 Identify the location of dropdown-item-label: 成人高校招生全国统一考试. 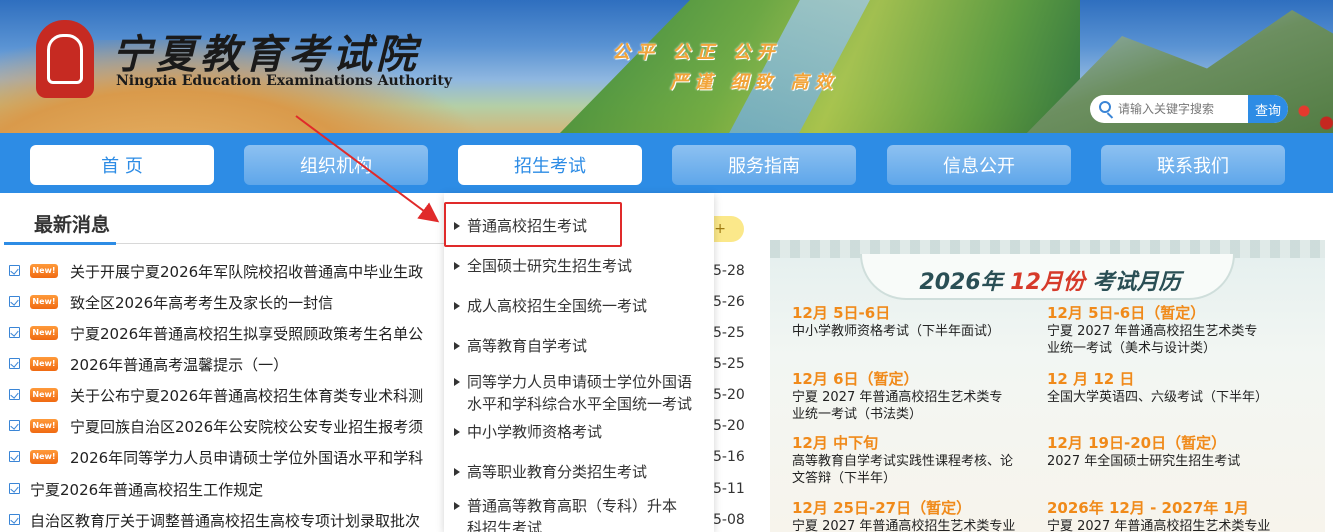
(557, 306).